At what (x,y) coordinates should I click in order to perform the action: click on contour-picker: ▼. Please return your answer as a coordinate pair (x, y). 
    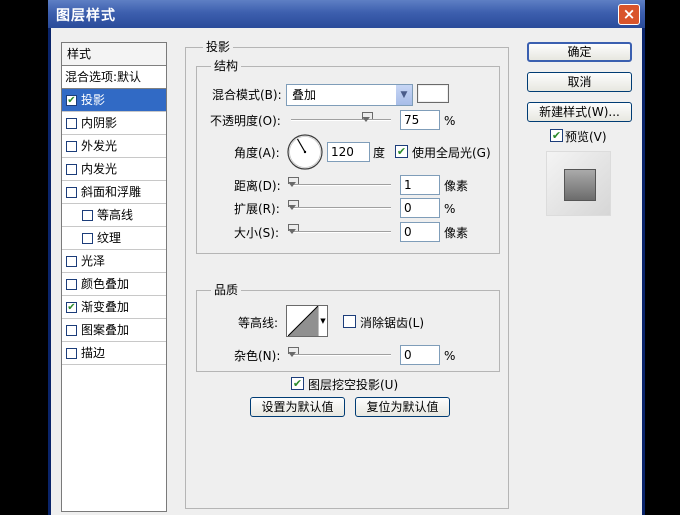
    Looking at the image, I should click on (307, 321).